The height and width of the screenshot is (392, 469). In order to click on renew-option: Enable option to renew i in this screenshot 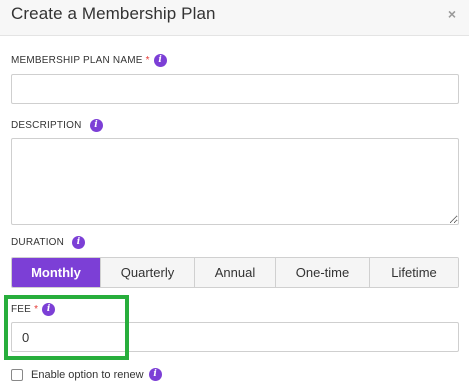, I will do `click(86, 374)`.